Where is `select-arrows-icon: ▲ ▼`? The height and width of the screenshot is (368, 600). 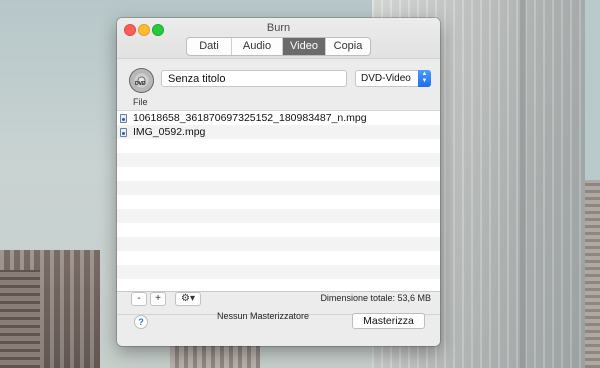
select-arrows-icon: ▲ ▼ is located at coordinates (424, 78).